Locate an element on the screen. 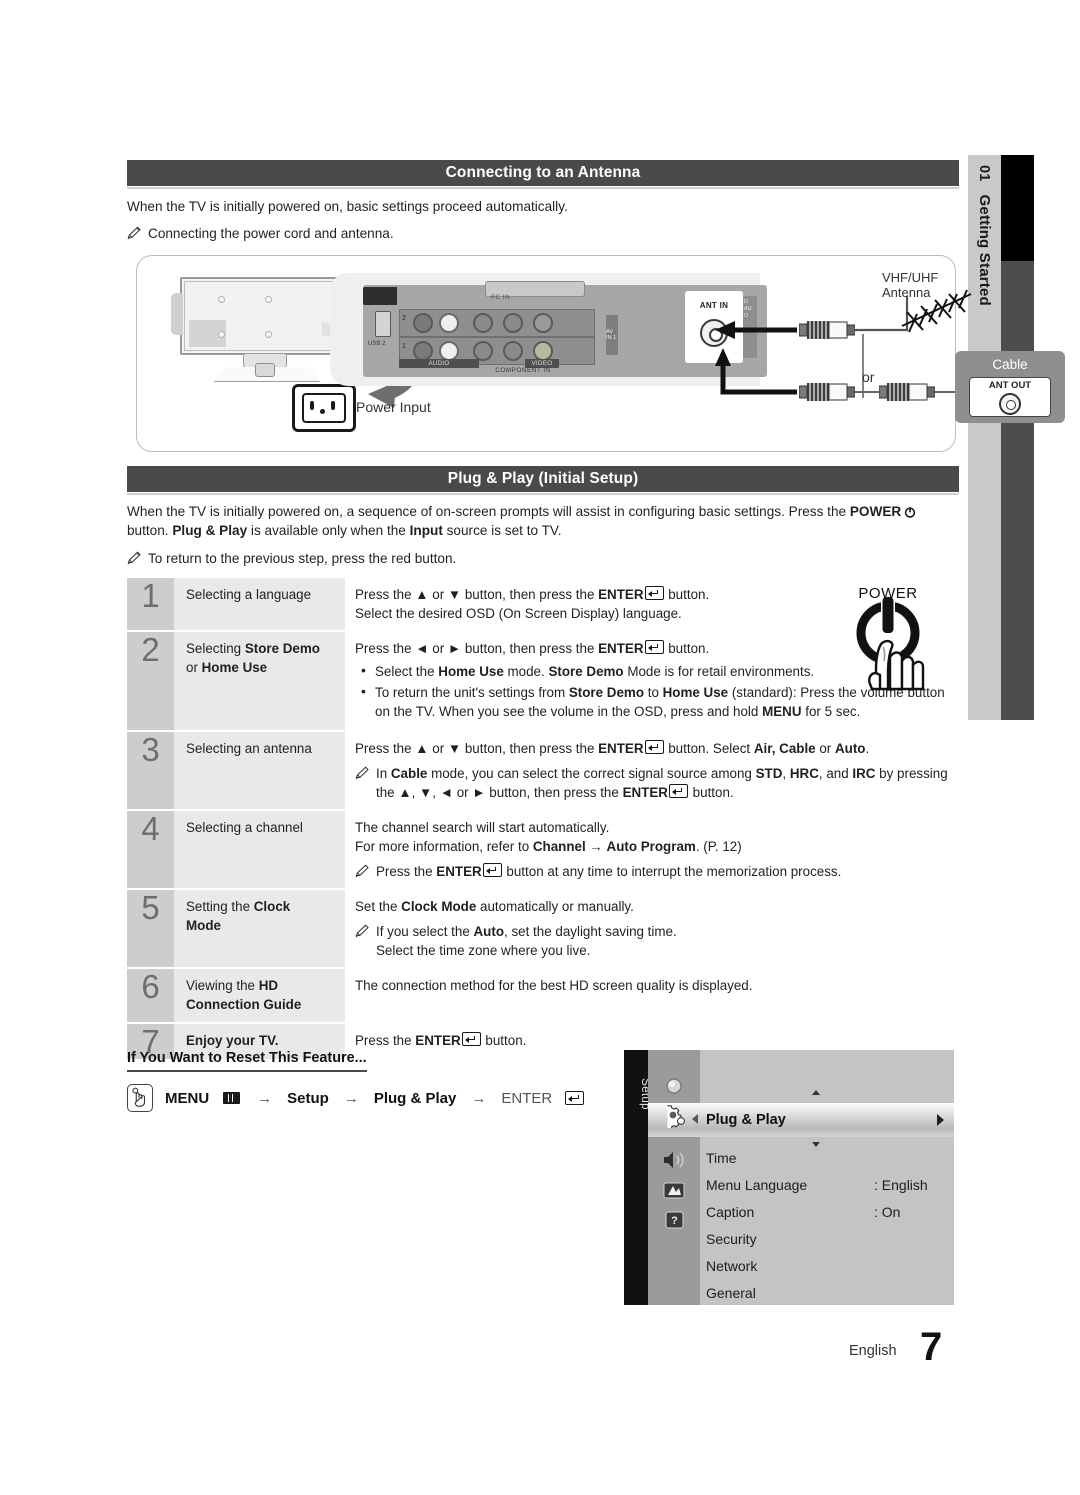 Image resolution: width=1080 pixels, height=1495 pixels. osd-item-caption: Caption : On is located at coordinates (830, 1212).